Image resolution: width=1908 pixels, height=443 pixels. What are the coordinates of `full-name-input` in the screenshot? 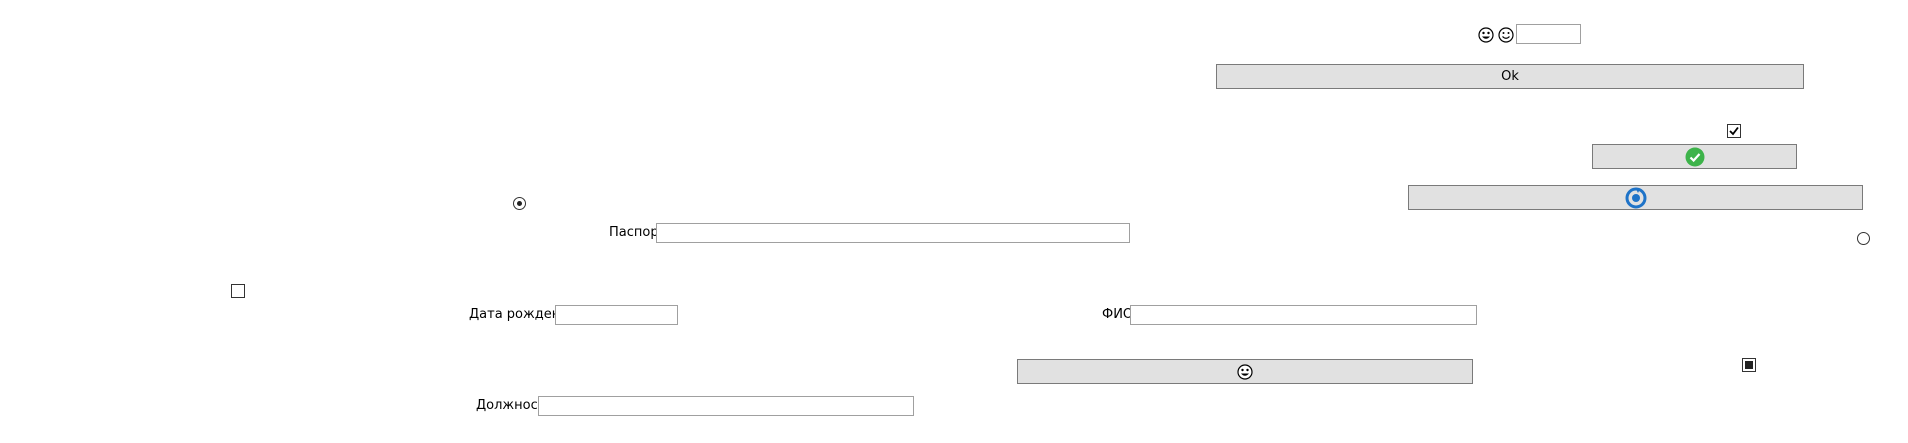 It's located at (1303, 315).